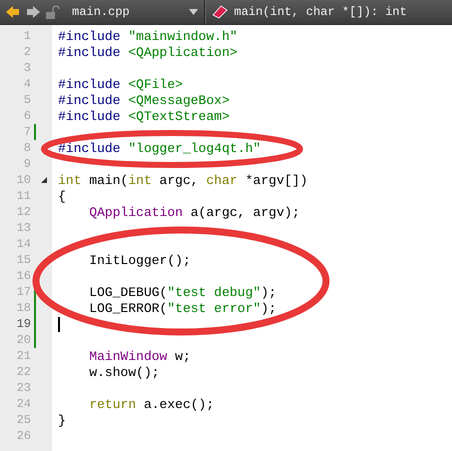  I want to click on line-number: 15, so click(23, 260).